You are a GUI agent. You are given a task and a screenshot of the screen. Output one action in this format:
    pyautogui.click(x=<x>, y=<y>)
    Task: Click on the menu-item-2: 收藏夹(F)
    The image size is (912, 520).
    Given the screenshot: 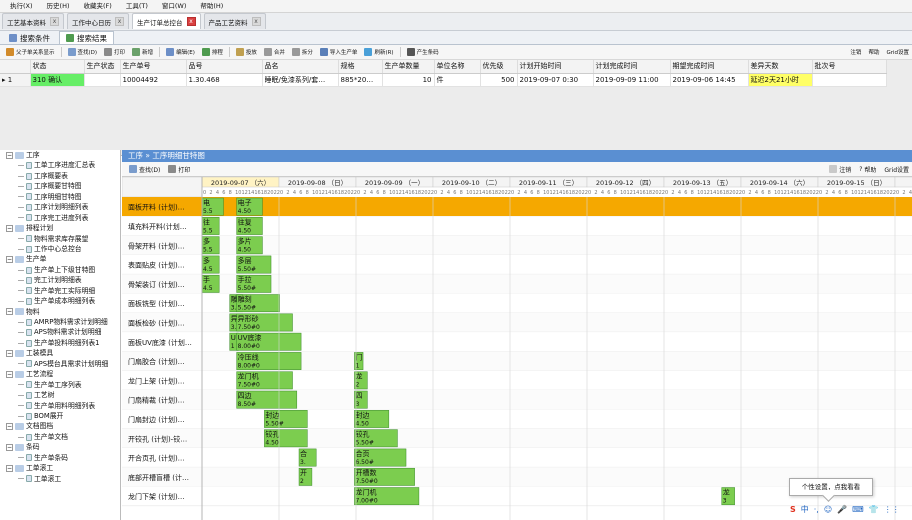 What is the action you would take?
    pyautogui.click(x=98, y=6)
    